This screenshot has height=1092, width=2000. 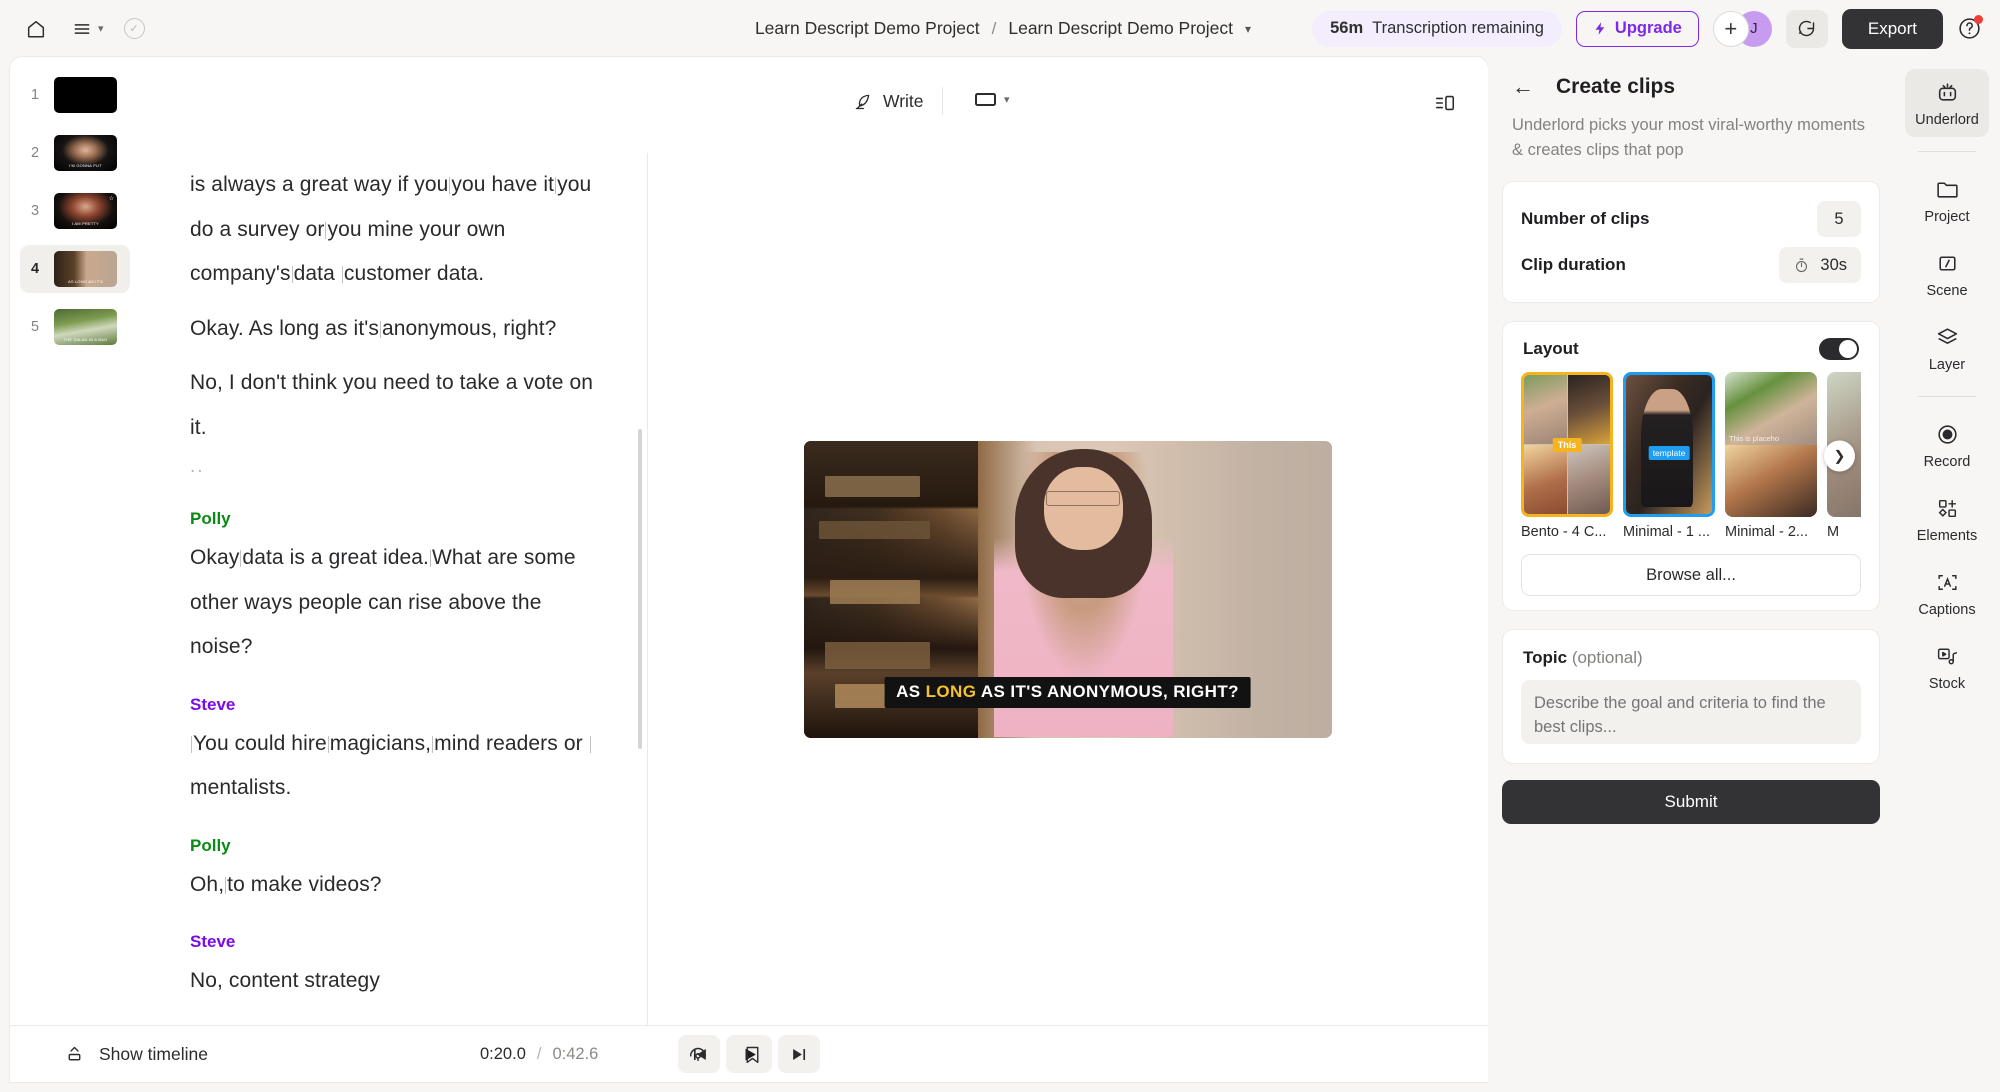 I want to click on layers-icon, so click(x=1947, y=336).